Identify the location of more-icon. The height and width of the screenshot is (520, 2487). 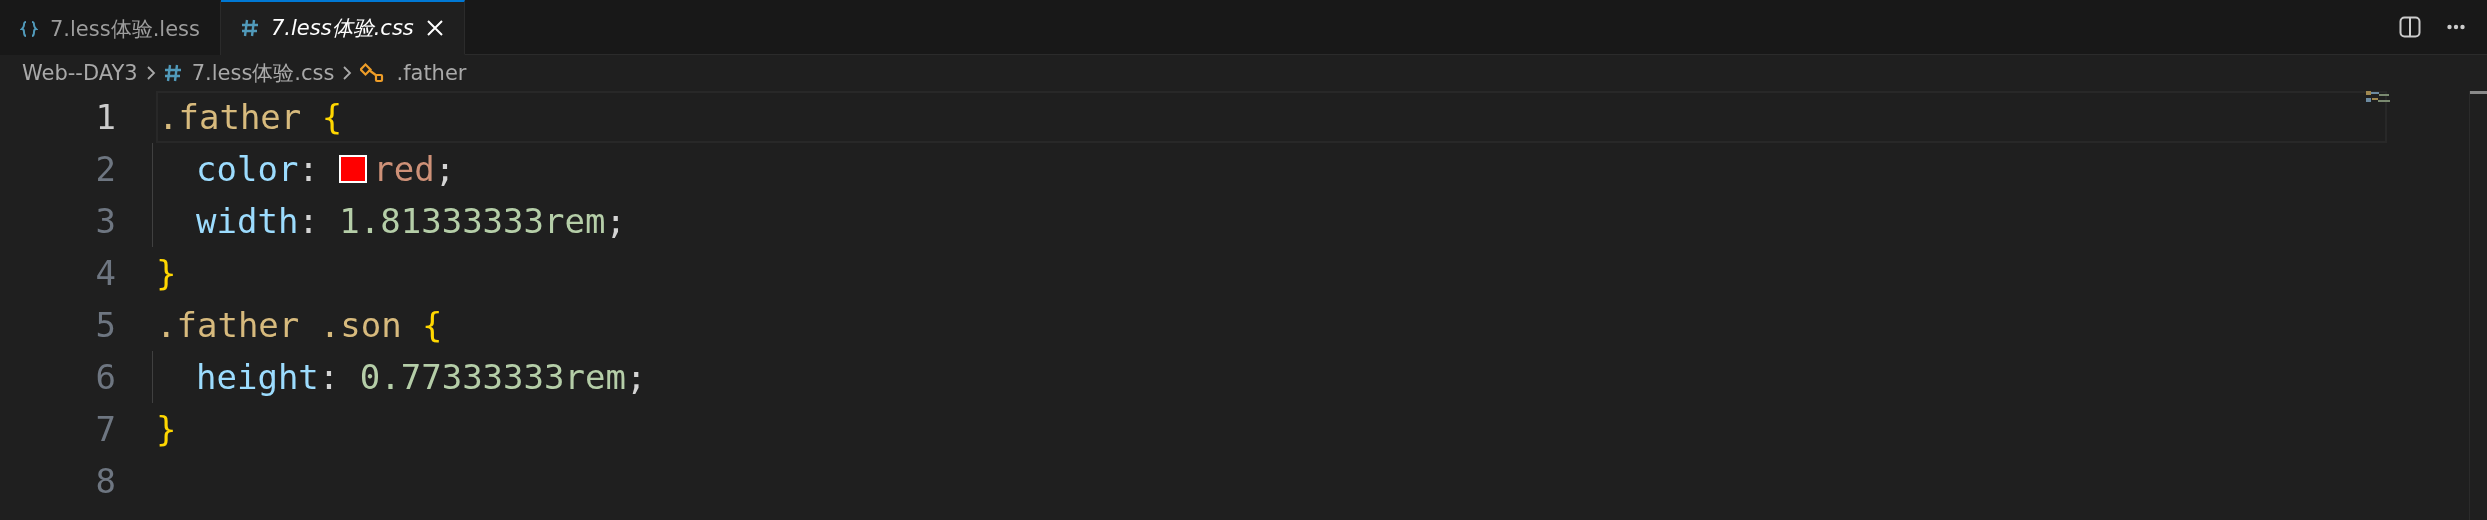
(2456, 27).